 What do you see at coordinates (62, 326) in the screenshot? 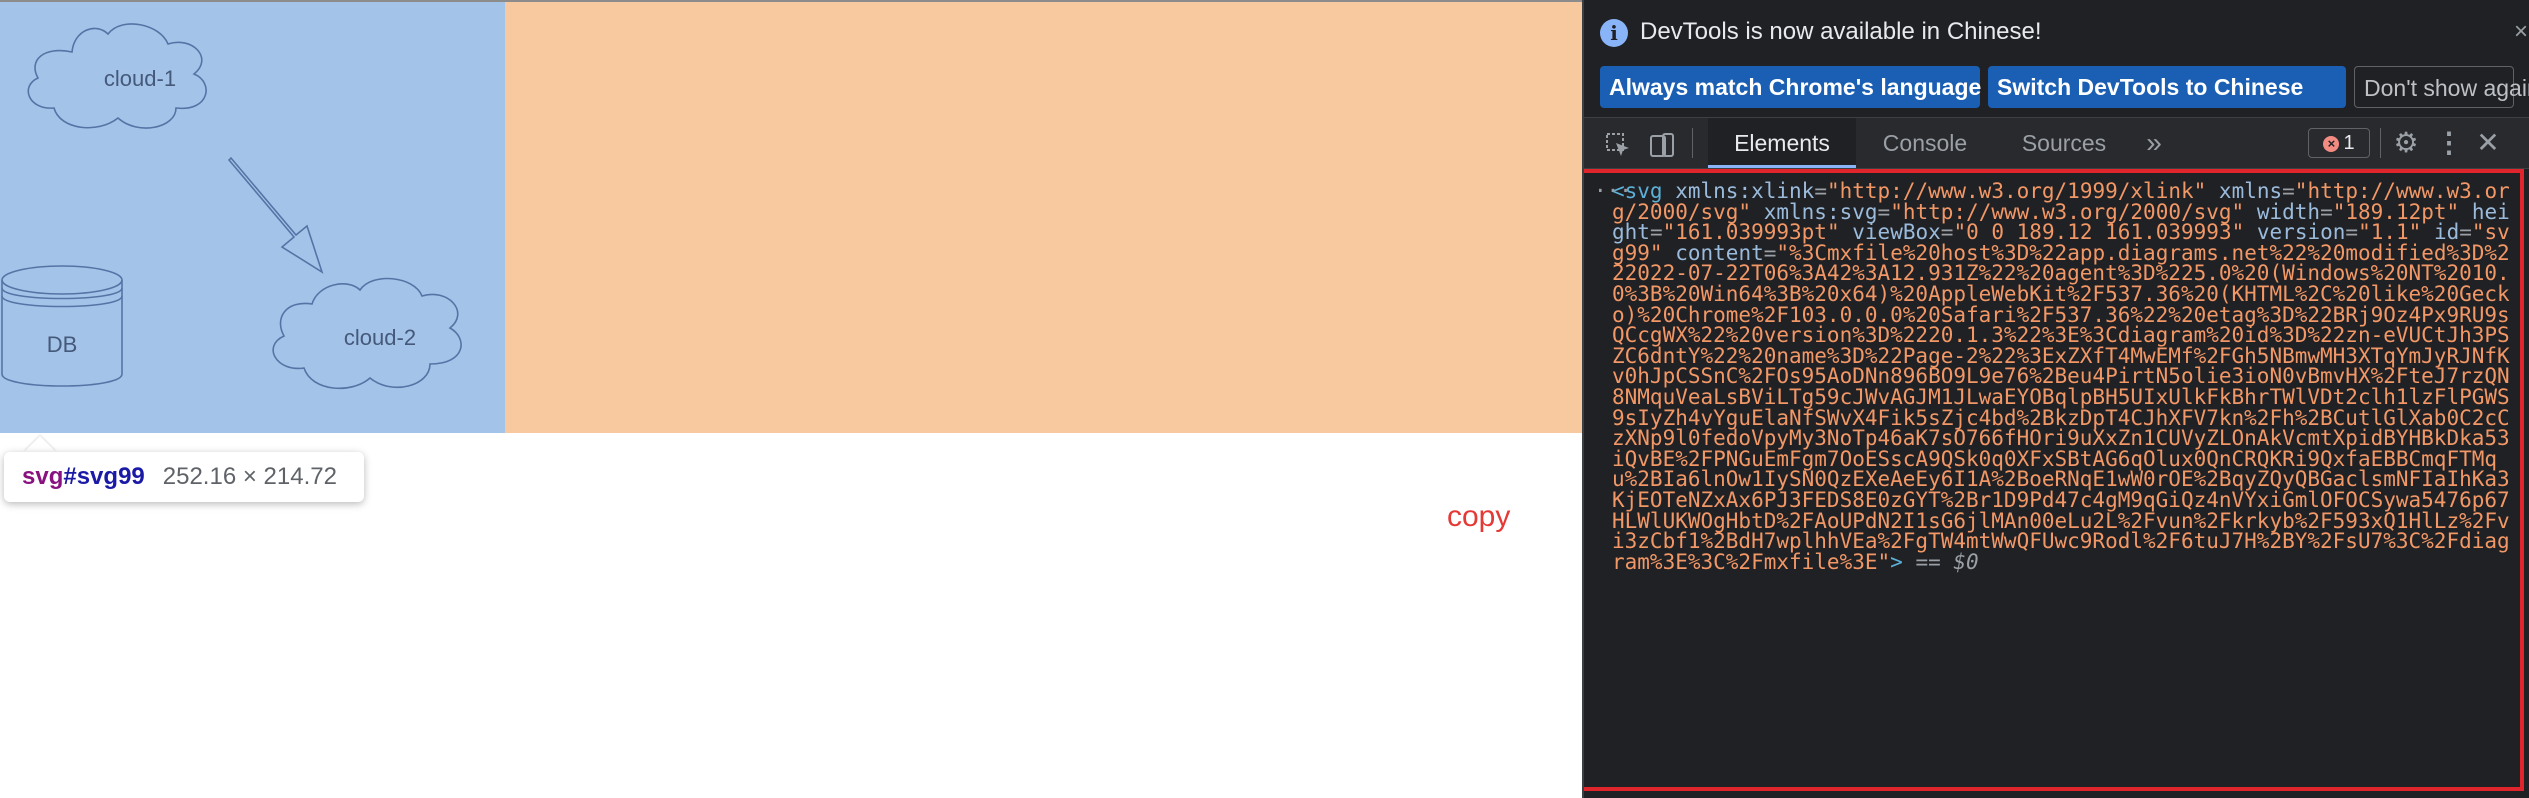
I see `db-node: DB` at bounding box center [62, 326].